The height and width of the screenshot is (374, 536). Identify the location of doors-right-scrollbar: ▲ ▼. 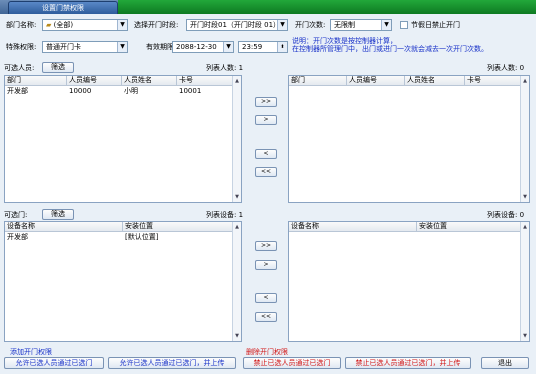
(524, 281).